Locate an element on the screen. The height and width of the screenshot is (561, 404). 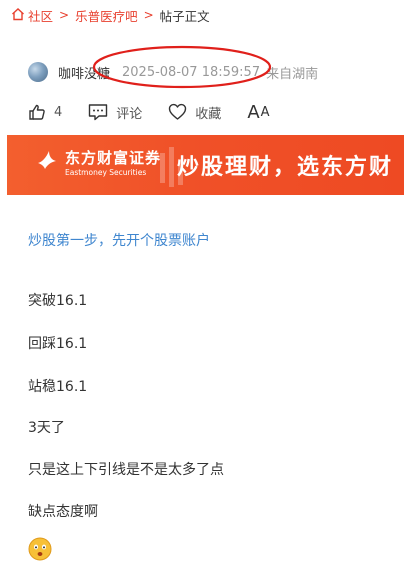
post-paragraph: 只是这上下引线是不是太多了点 is located at coordinates (126, 470).